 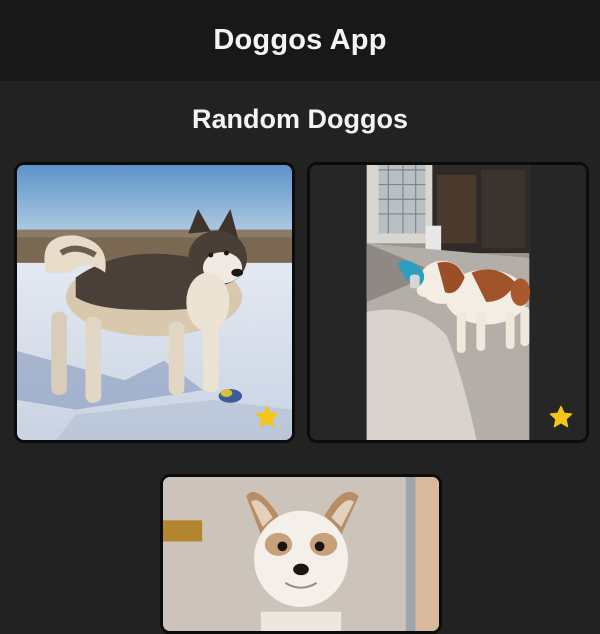 I want to click on dog-card, so click(x=301, y=554).